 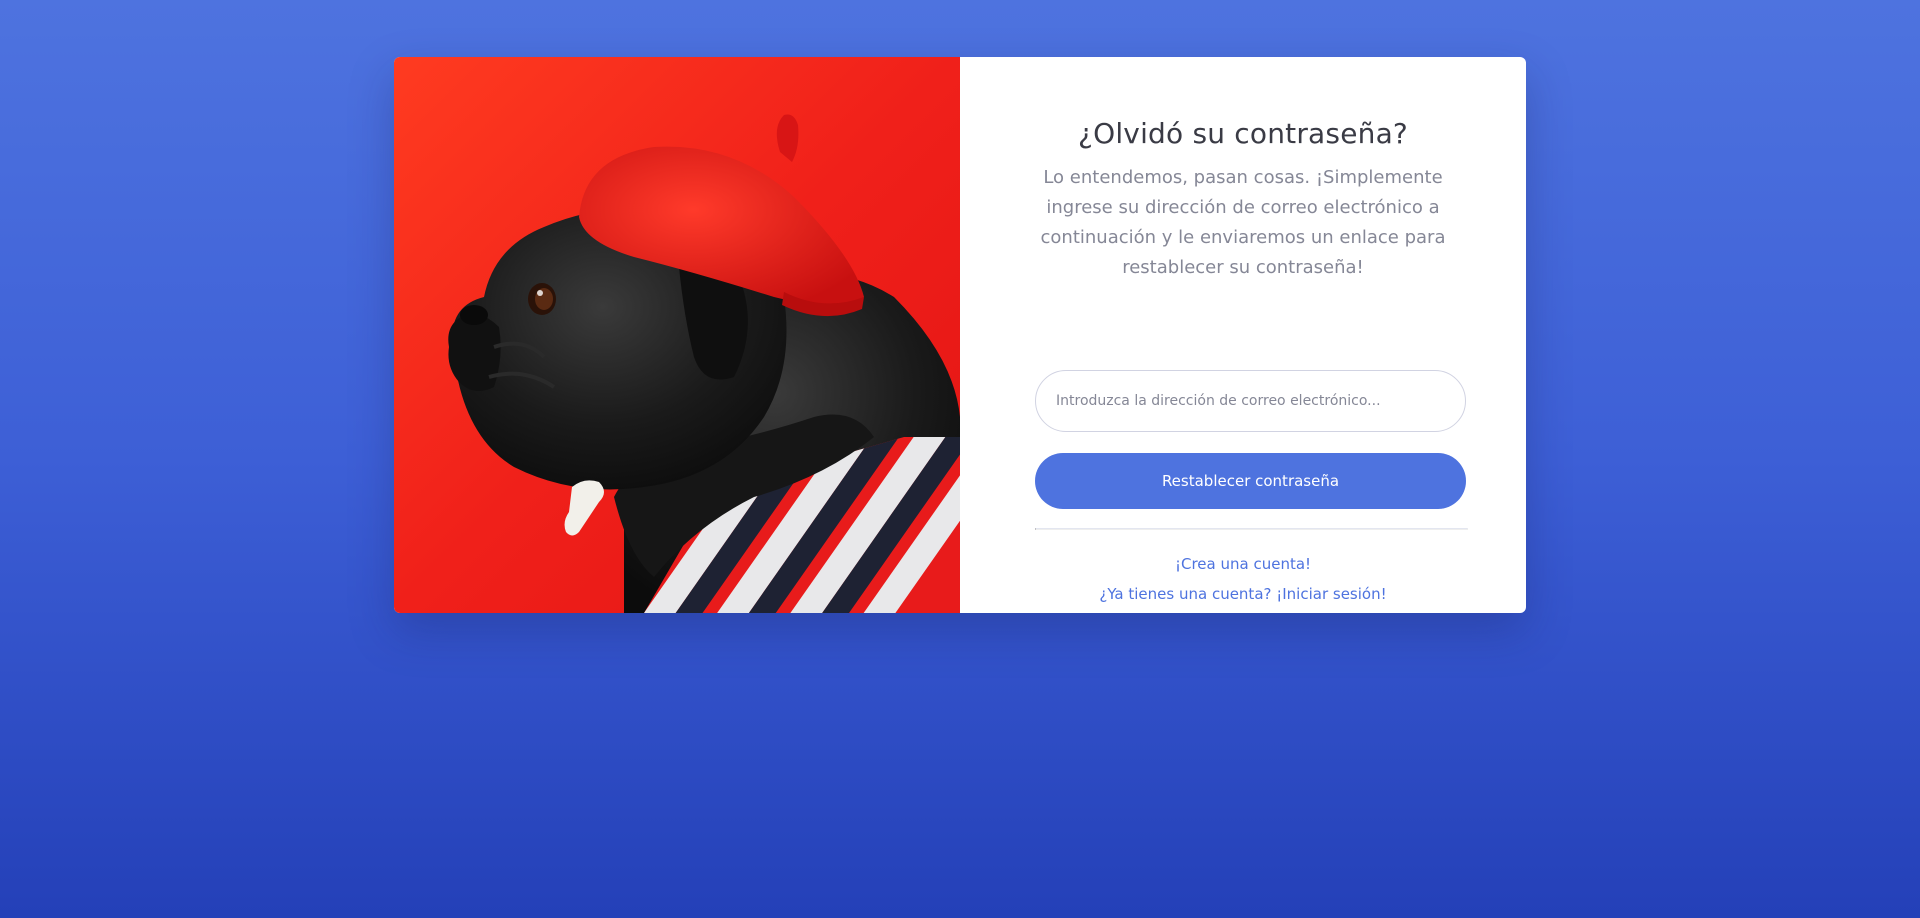 What do you see at coordinates (1251, 529) in the screenshot?
I see `divider` at bounding box center [1251, 529].